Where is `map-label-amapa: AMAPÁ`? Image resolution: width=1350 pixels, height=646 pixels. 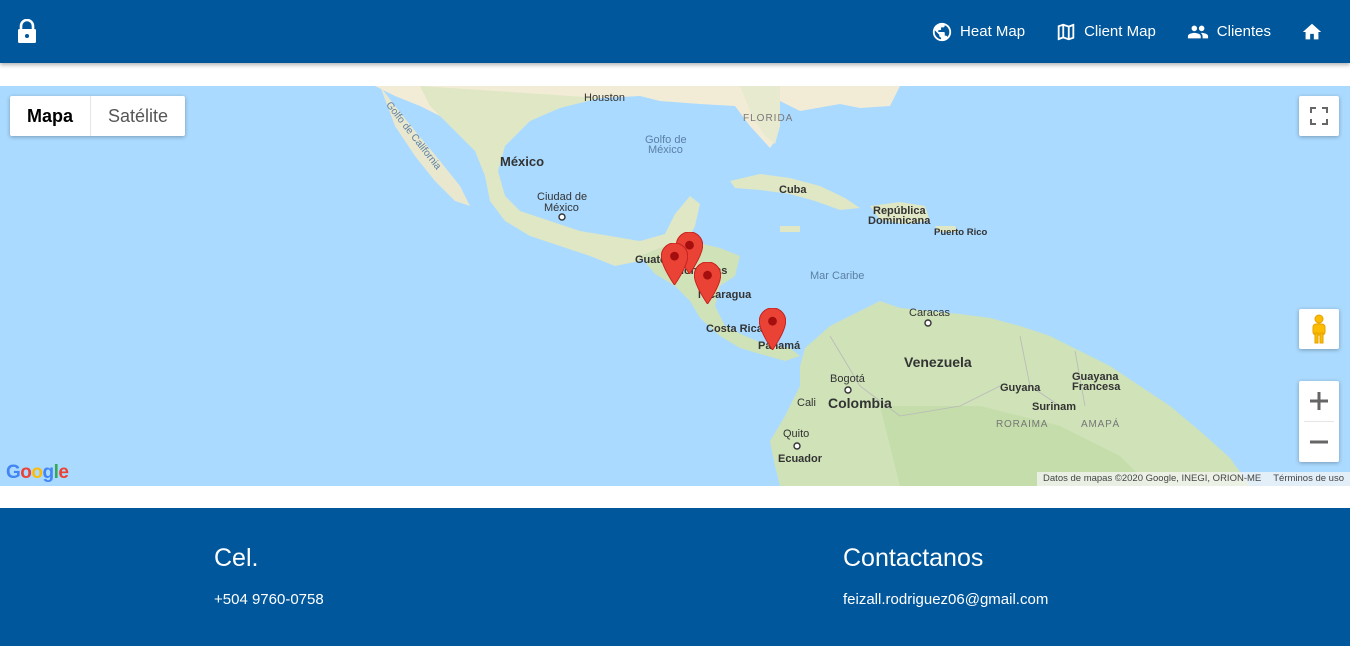 map-label-amapa: AMAPÁ is located at coordinates (1101, 424).